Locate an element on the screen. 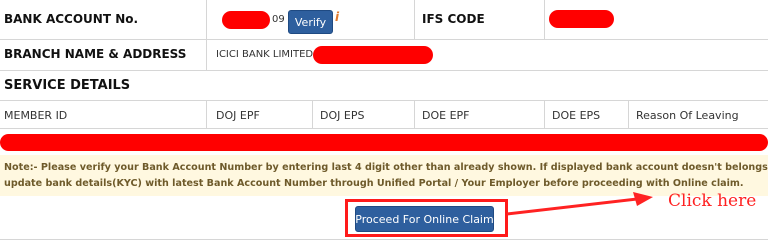  branch-label: BRANCH NAME & ADDRESS is located at coordinates (95, 54).